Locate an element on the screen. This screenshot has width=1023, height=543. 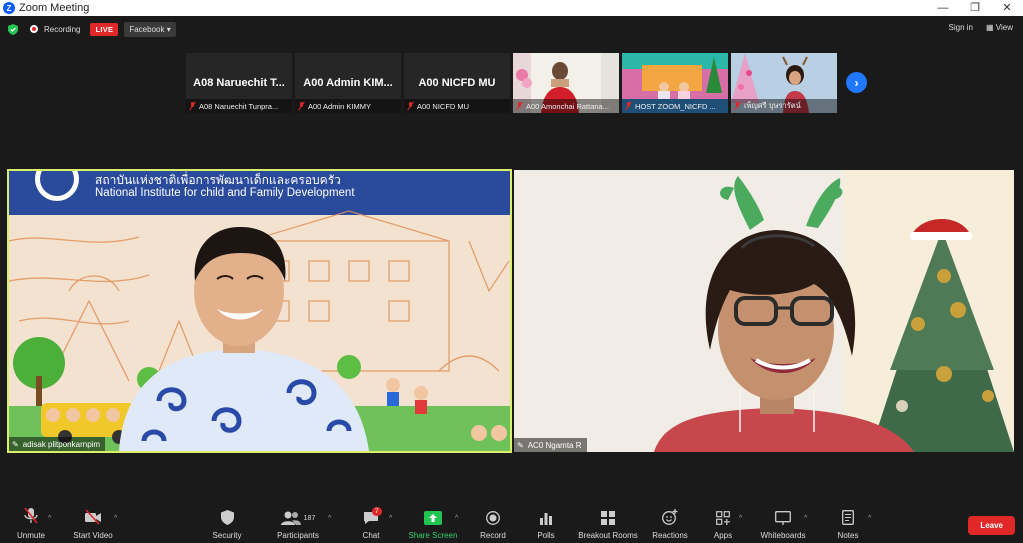
shield-icon is located at coordinates (227, 517).